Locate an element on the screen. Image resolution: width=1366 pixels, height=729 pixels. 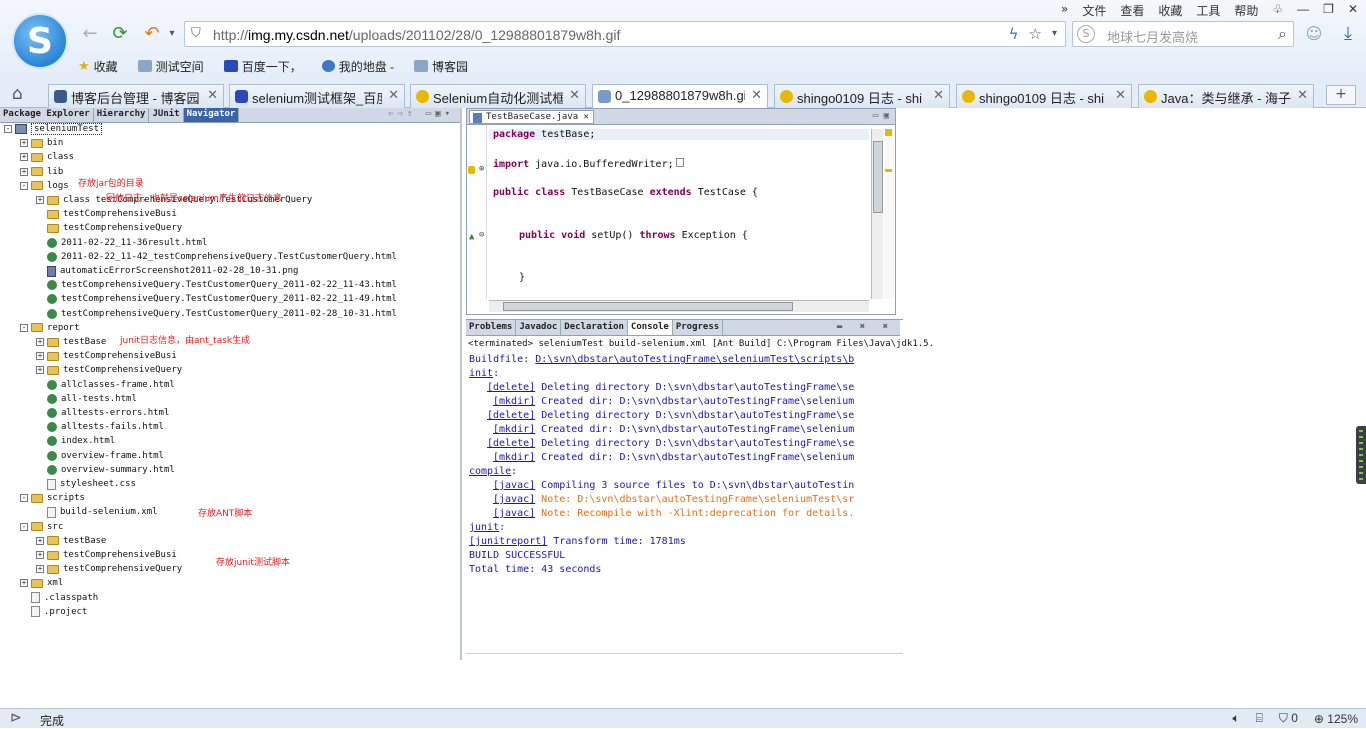
volume-icon: 🔈︎ is located at coordinates (1235, 718).